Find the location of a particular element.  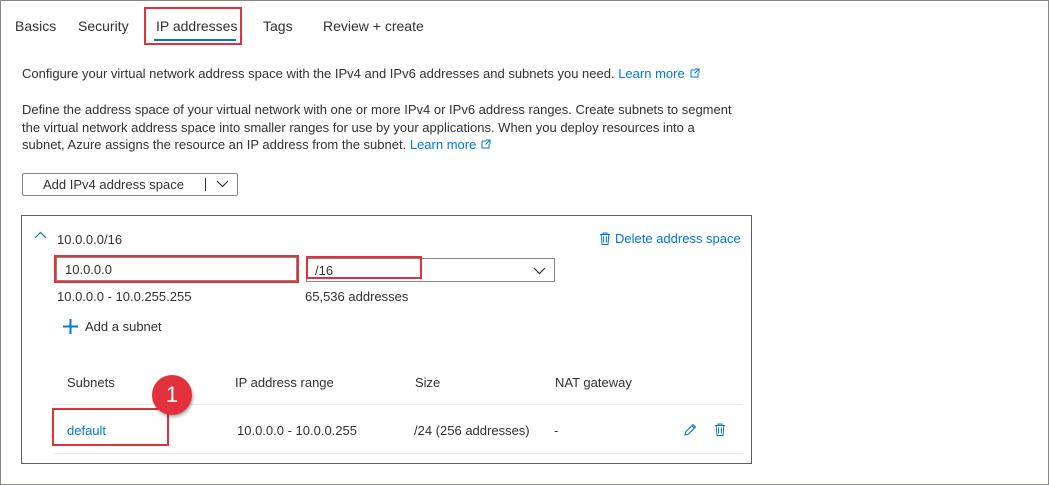

tab-basics: Basics is located at coordinates (35, 26).